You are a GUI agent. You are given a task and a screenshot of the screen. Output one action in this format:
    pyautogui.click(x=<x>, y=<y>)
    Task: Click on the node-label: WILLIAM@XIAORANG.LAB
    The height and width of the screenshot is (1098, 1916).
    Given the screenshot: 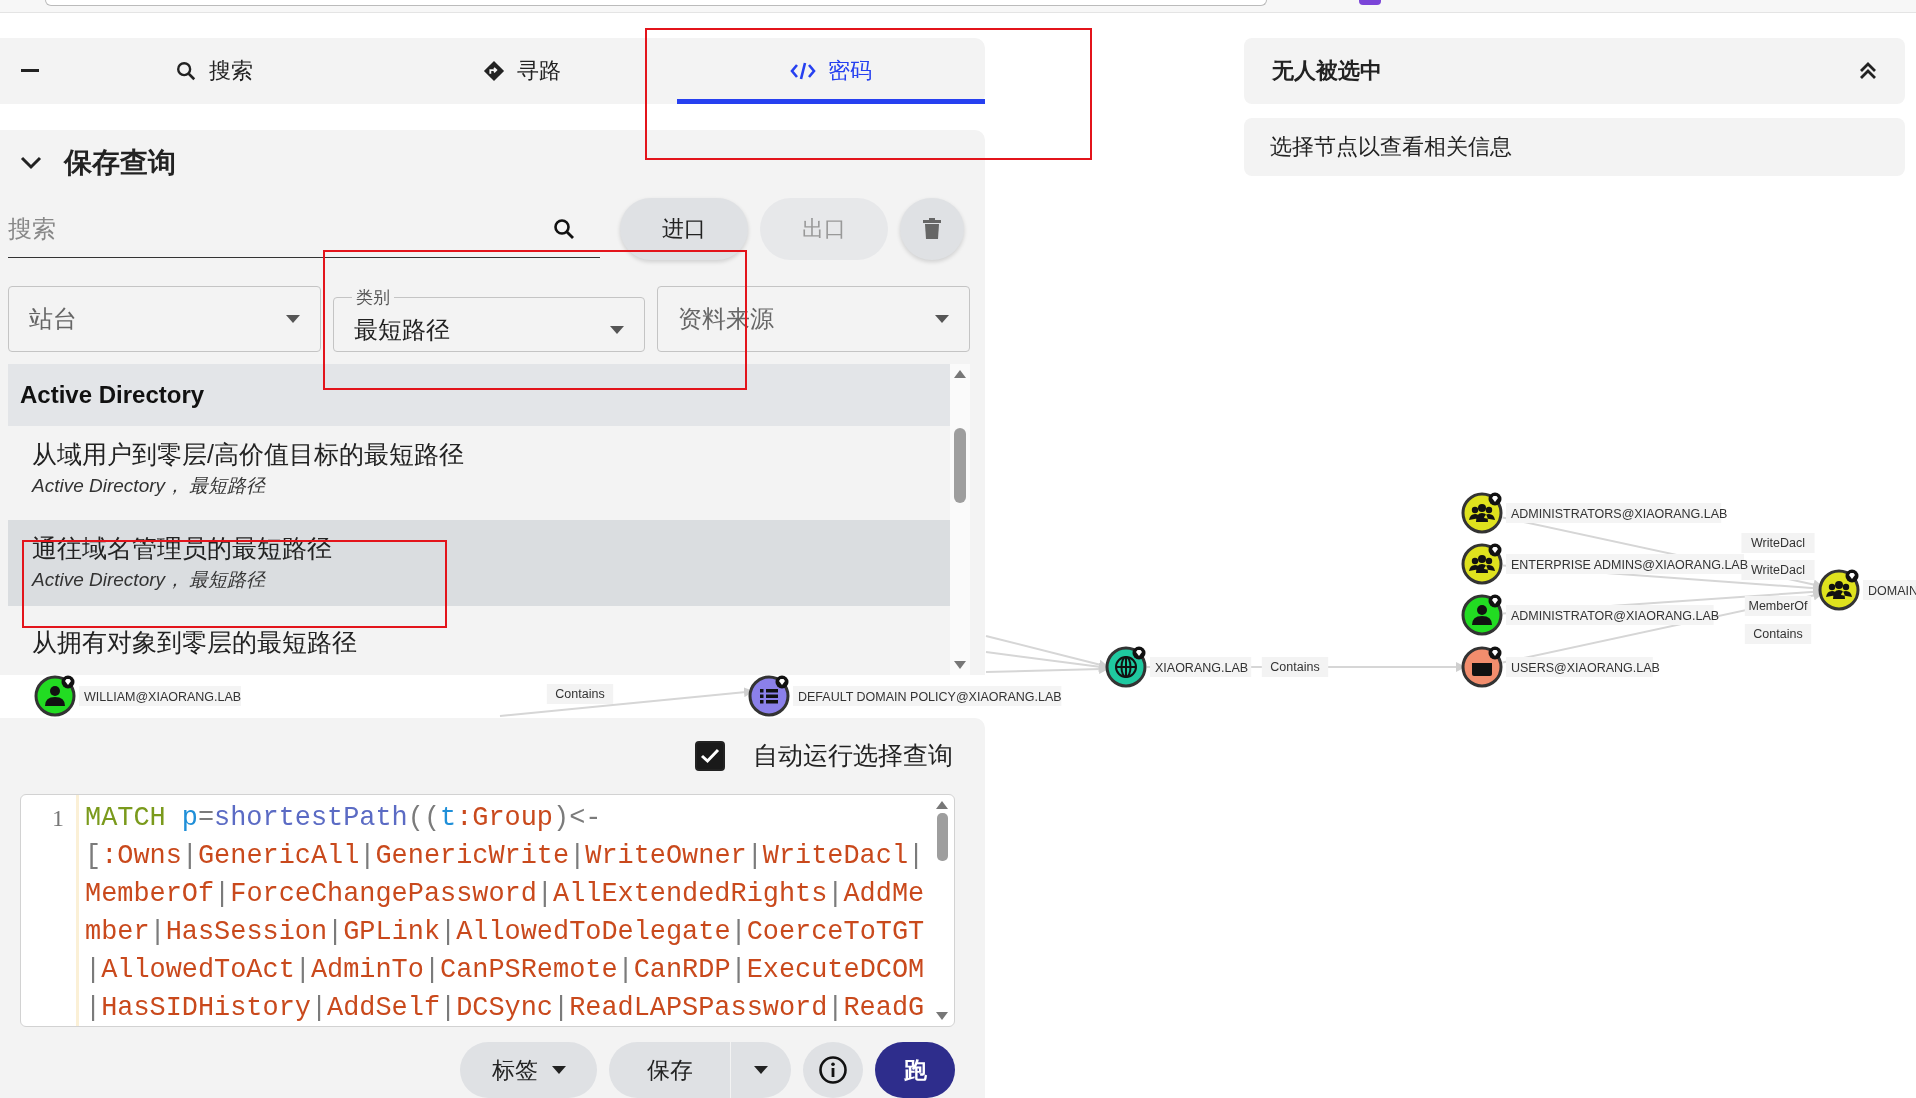 What is the action you would take?
    pyautogui.click(x=160, y=696)
    